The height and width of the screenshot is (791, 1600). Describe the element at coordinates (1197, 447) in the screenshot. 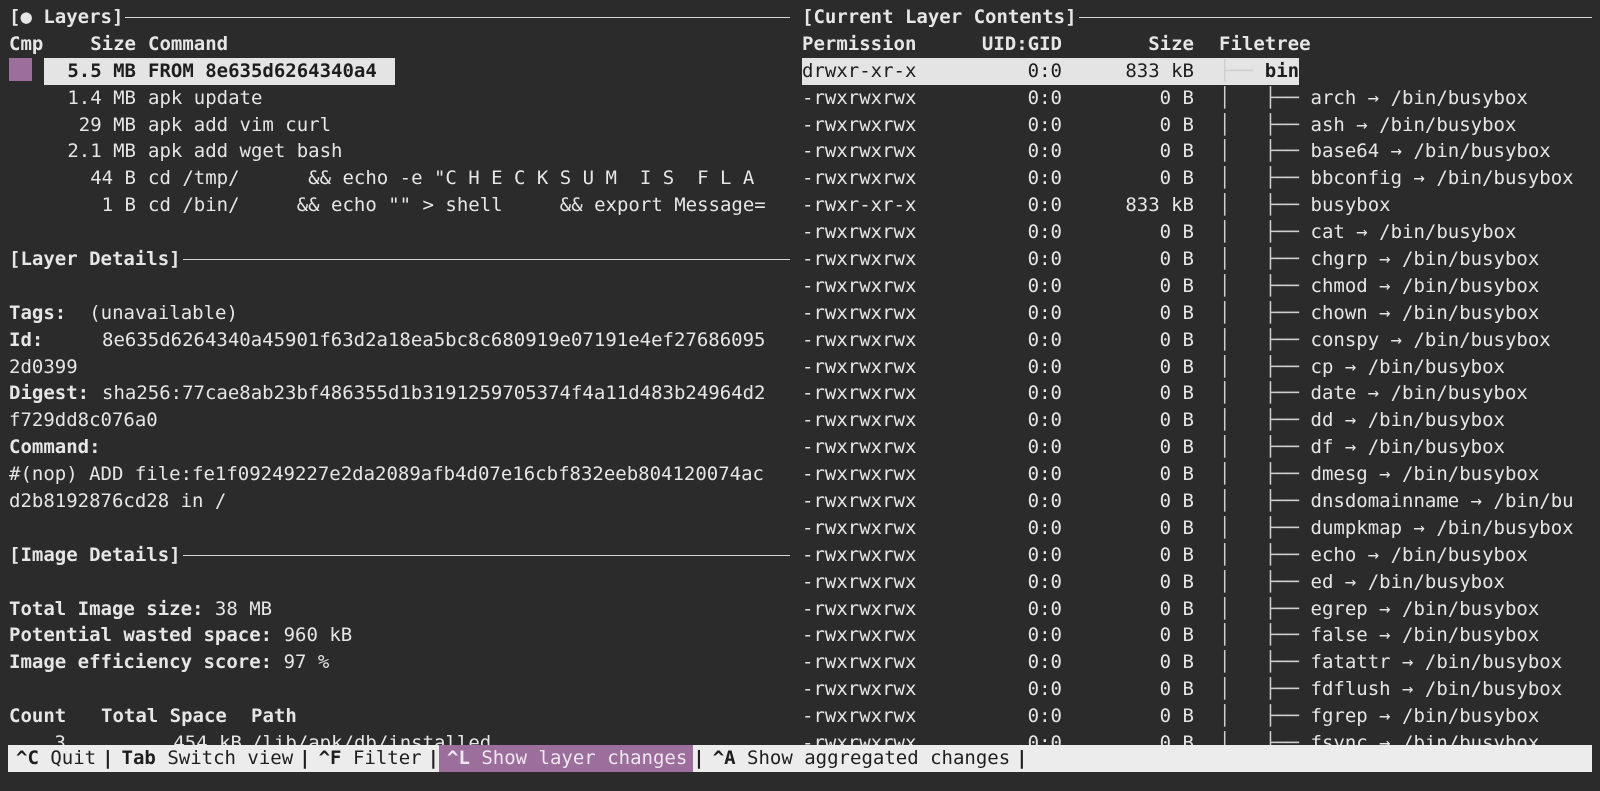

I see `file-row: -rwxrwxrwx 0:0 0 B │ ├── df → /bin/busybox` at that location.